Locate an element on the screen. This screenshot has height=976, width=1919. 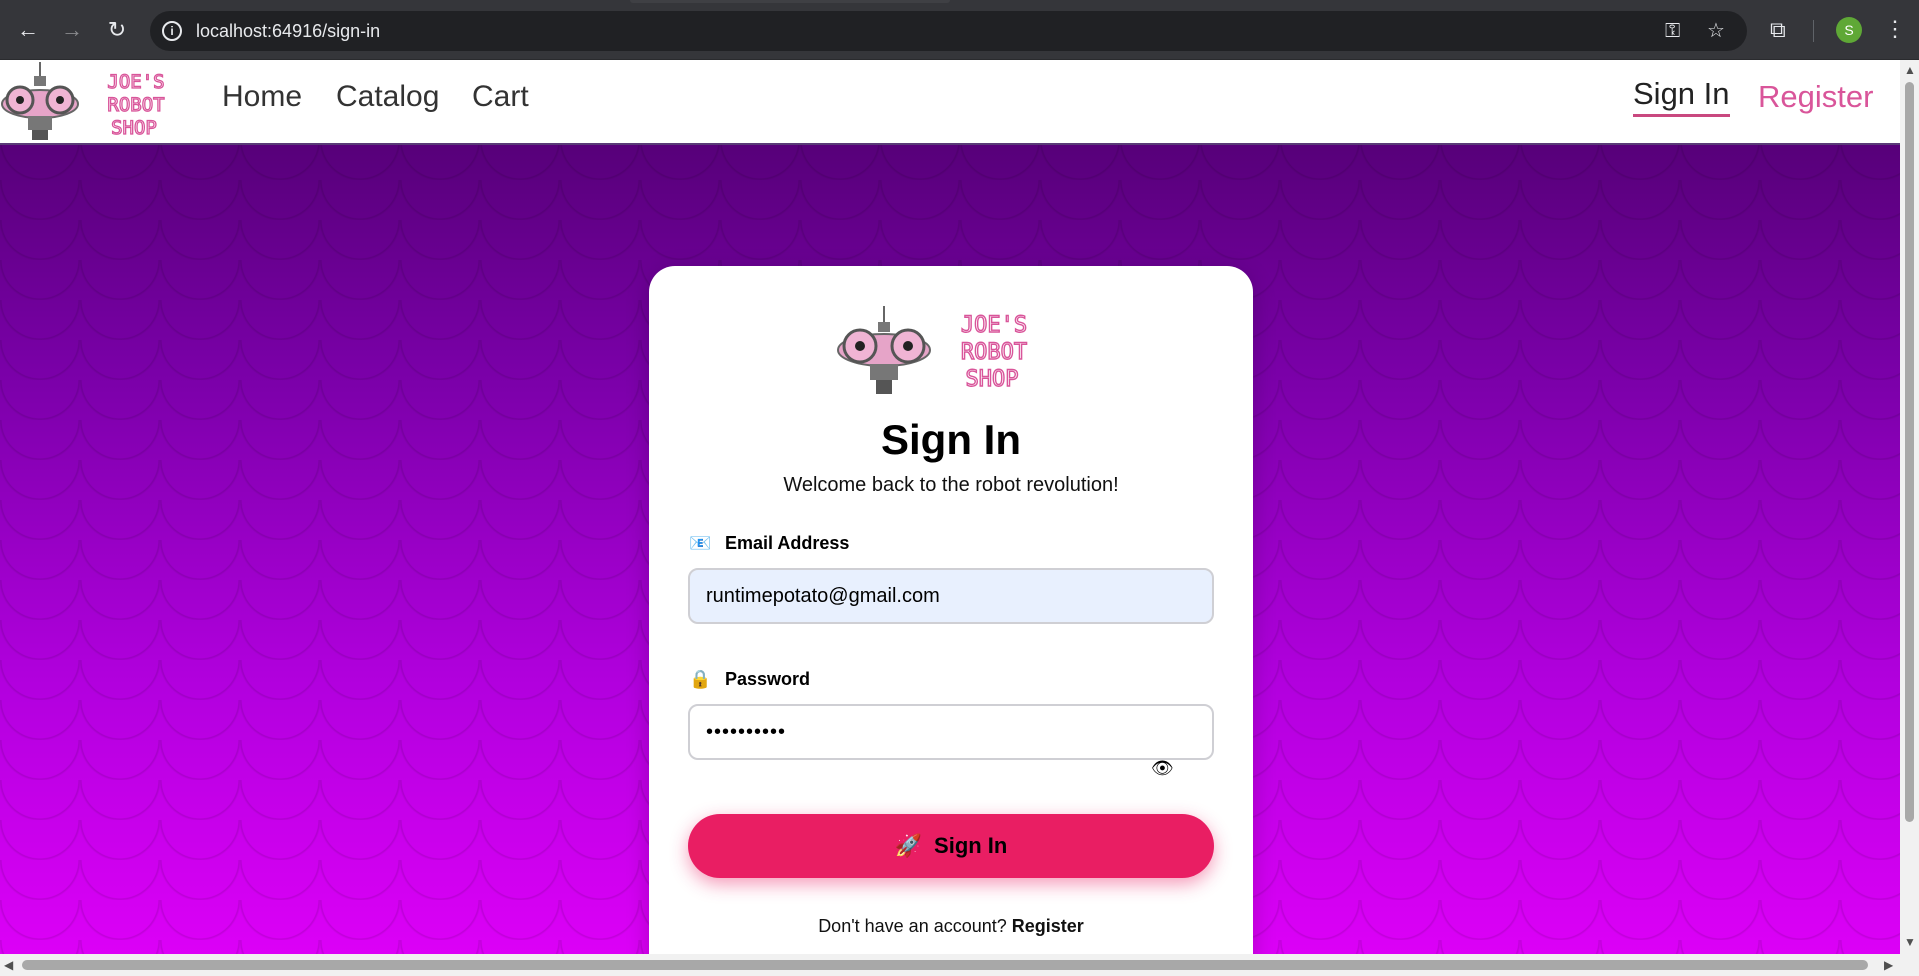
site-logo: JOE'S ROBOT SHOP is located at coordinates (95, 102).